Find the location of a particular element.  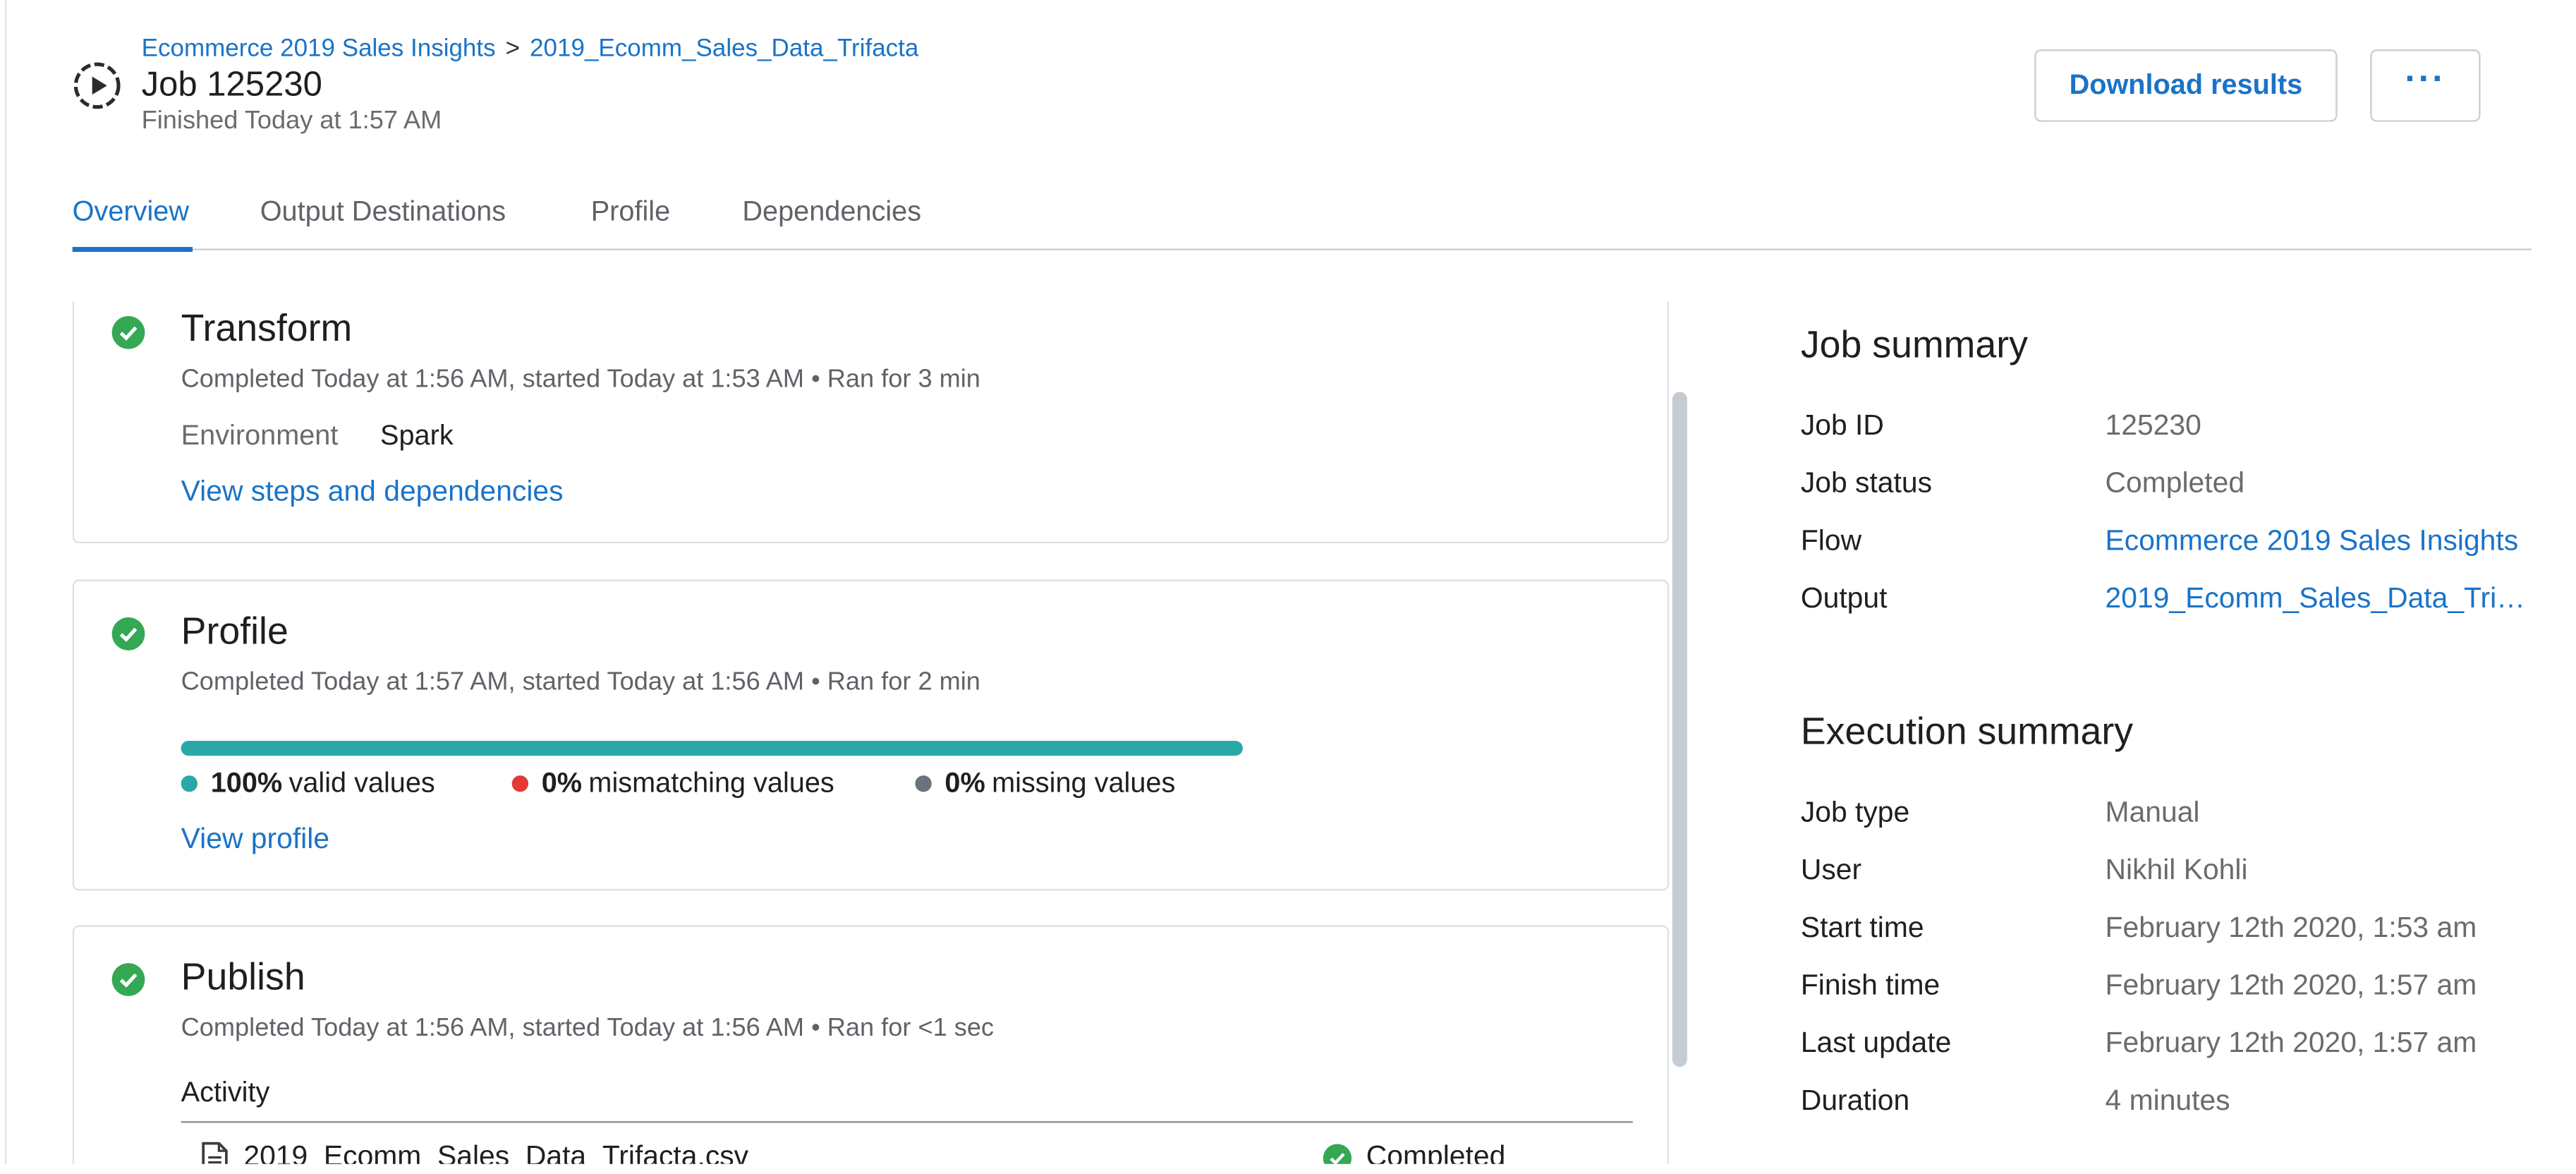

start-time-label: Start time is located at coordinates (1862, 927).